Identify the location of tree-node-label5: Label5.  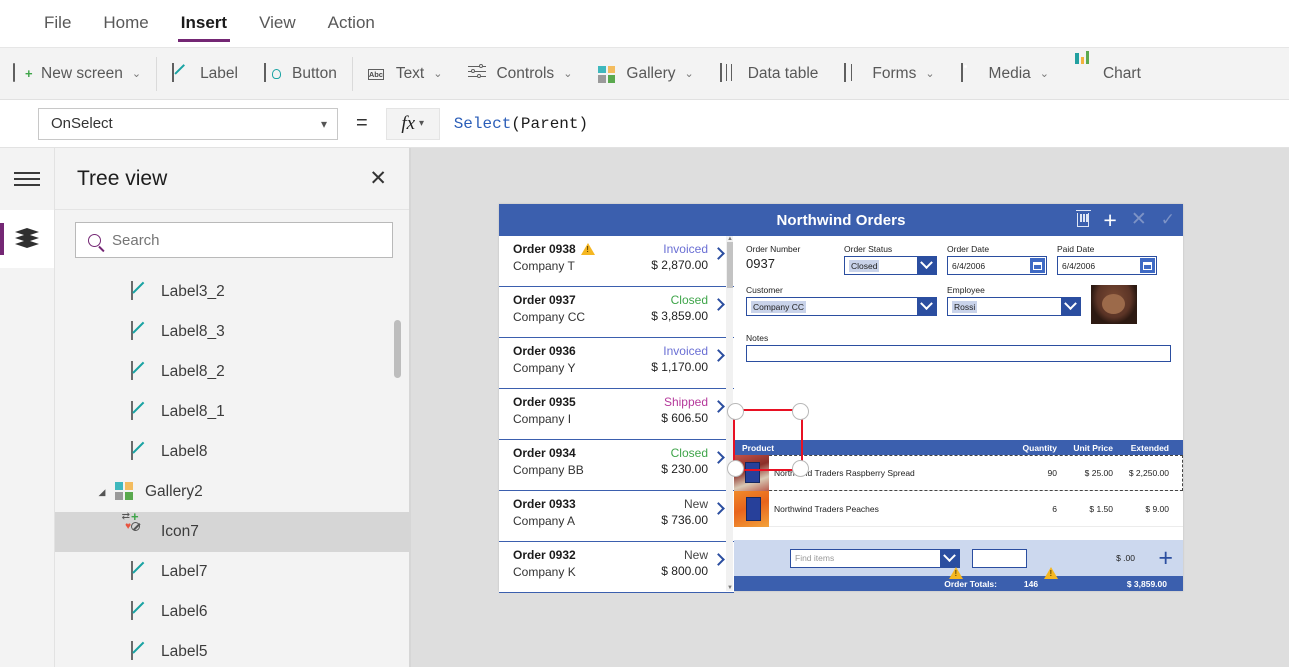
(232, 649).